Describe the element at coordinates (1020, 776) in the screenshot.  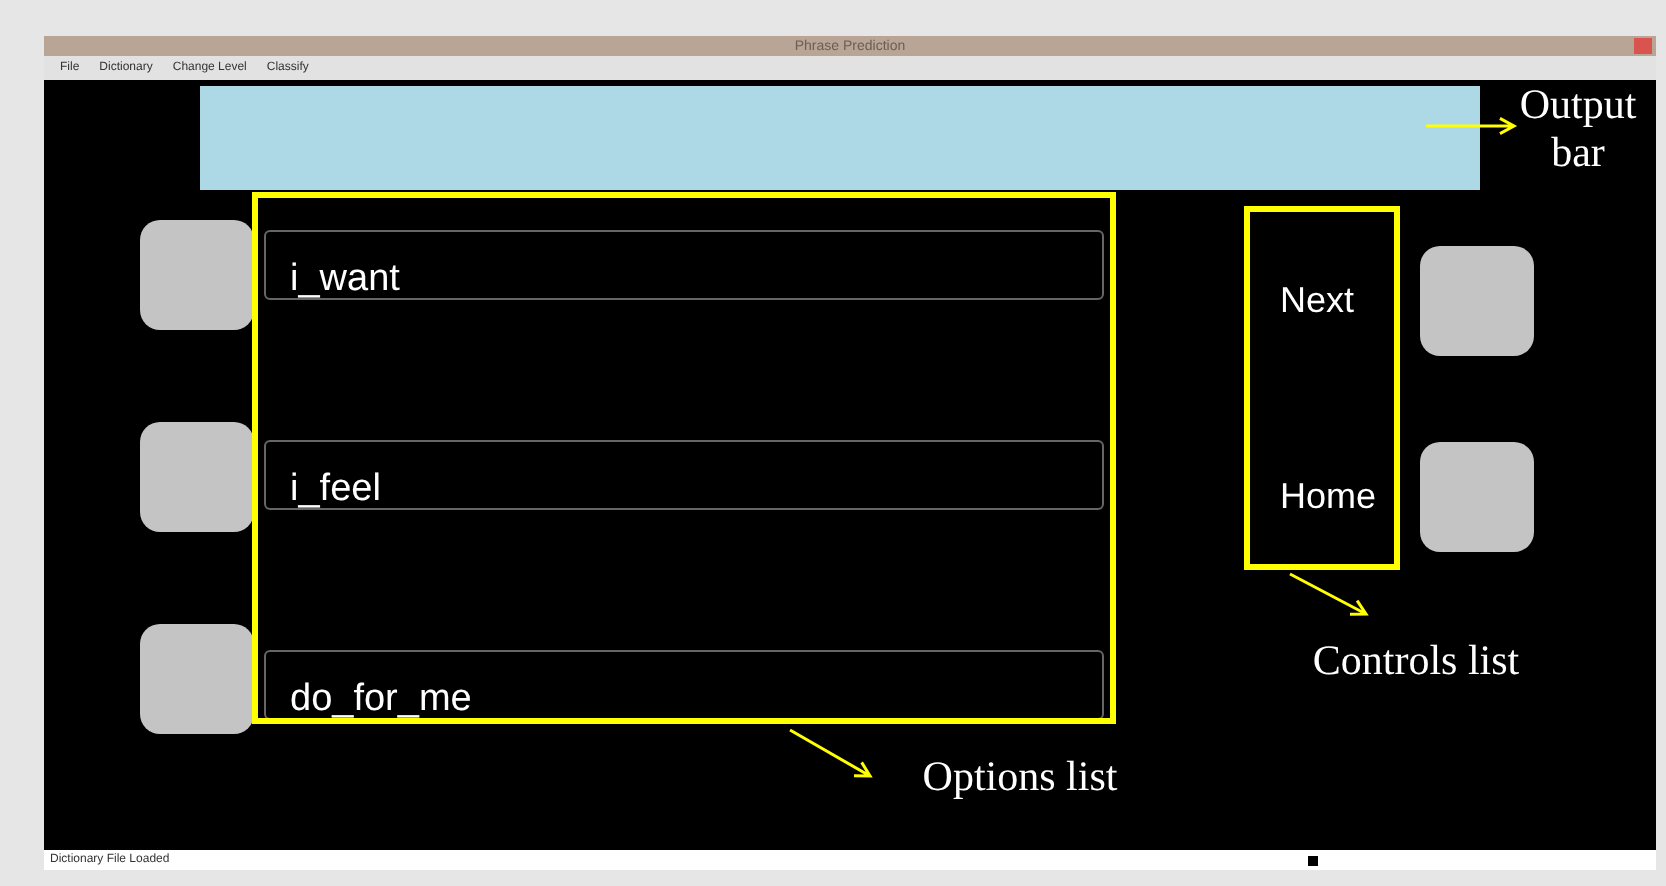
I see `annotation-label: Options list` at that location.